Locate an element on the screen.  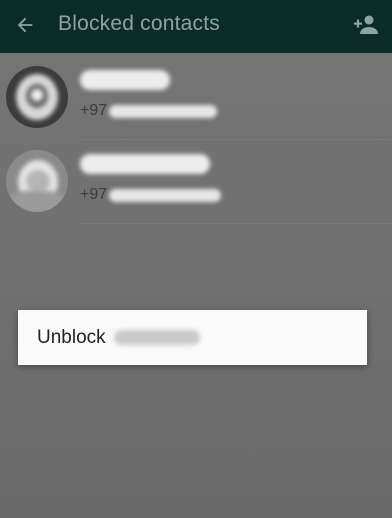
add-contact-button is located at coordinates (366, 25).